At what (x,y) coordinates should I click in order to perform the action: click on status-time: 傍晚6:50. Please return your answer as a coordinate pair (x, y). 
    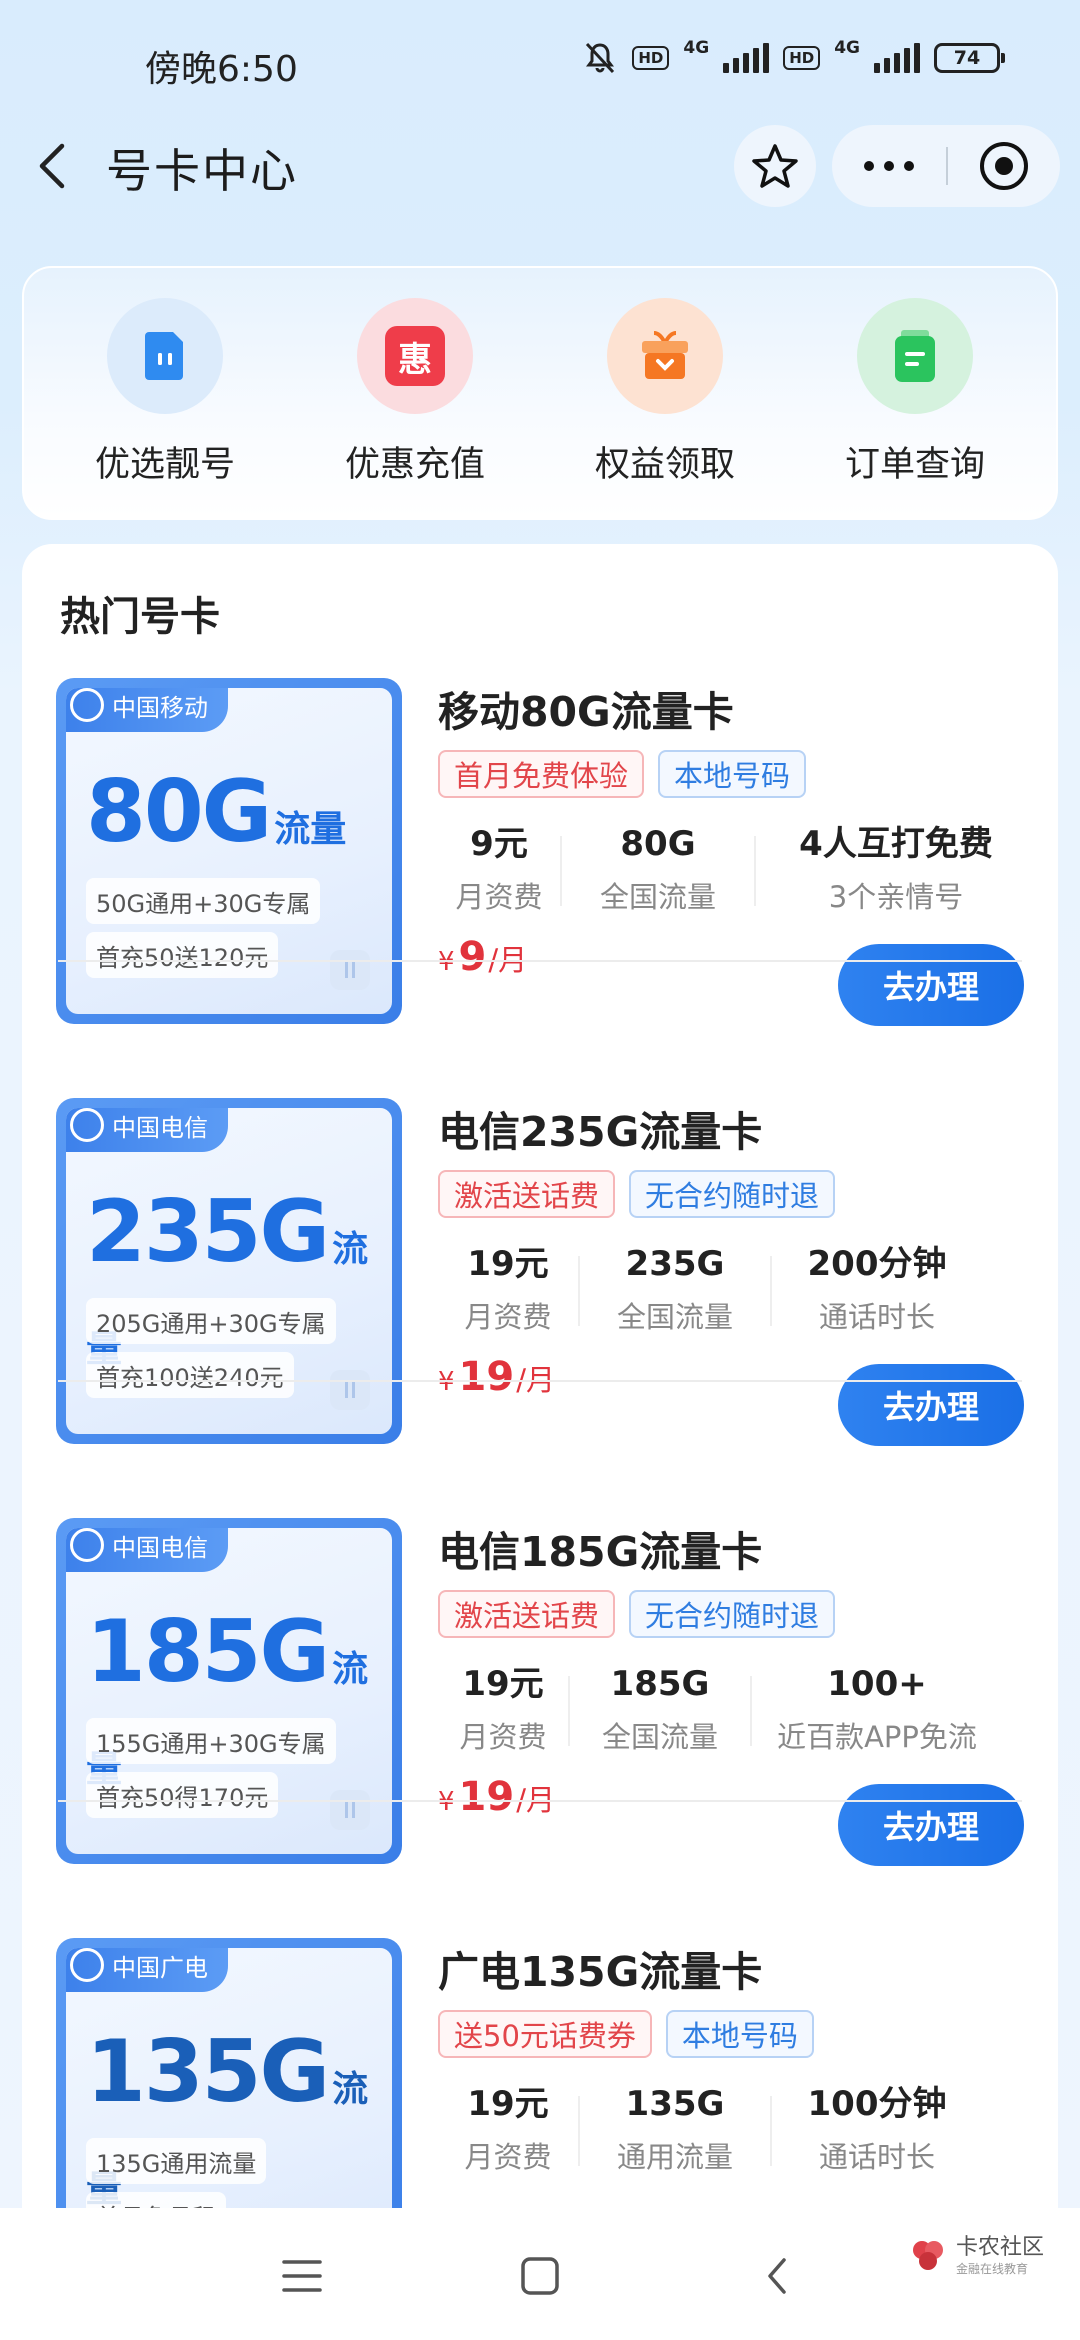
    Looking at the image, I should click on (221, 69).